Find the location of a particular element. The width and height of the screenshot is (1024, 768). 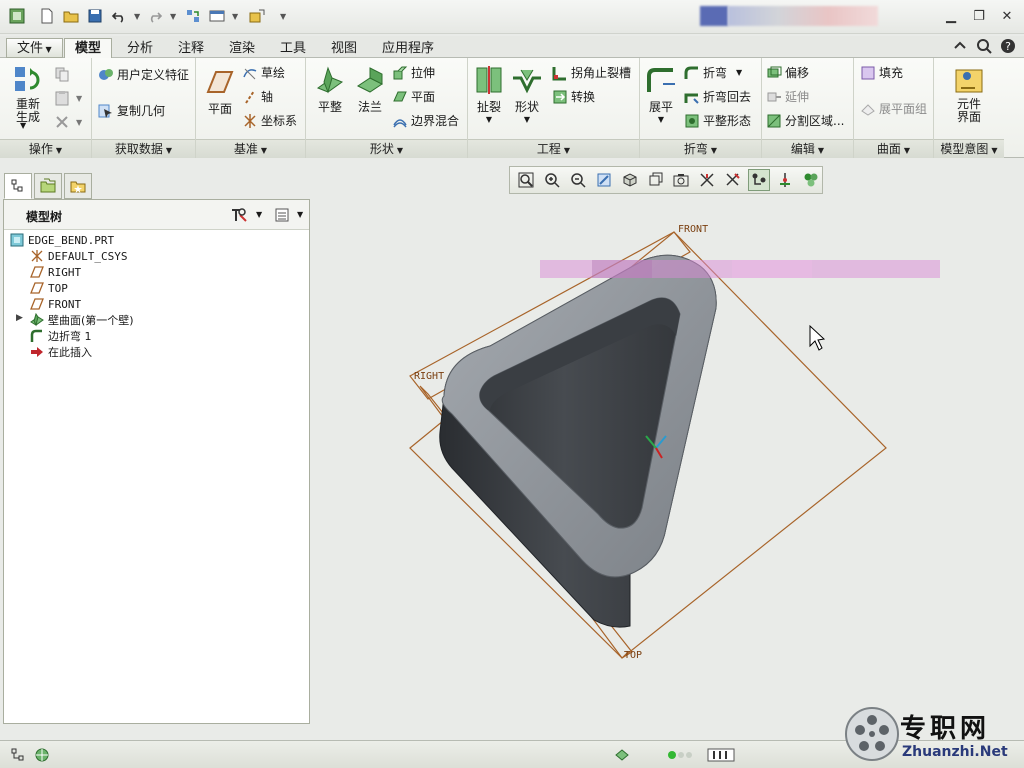

appearance-button is located at coordinates (811, 180).